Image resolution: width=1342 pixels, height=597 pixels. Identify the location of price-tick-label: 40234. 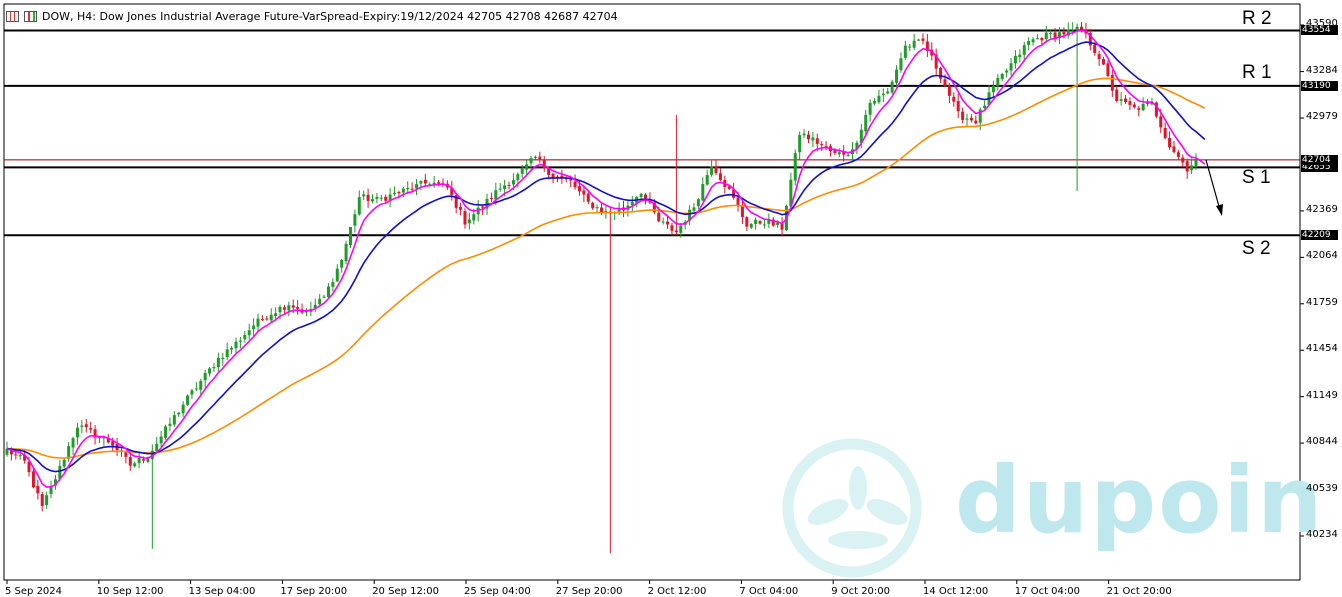
(1322, 534).